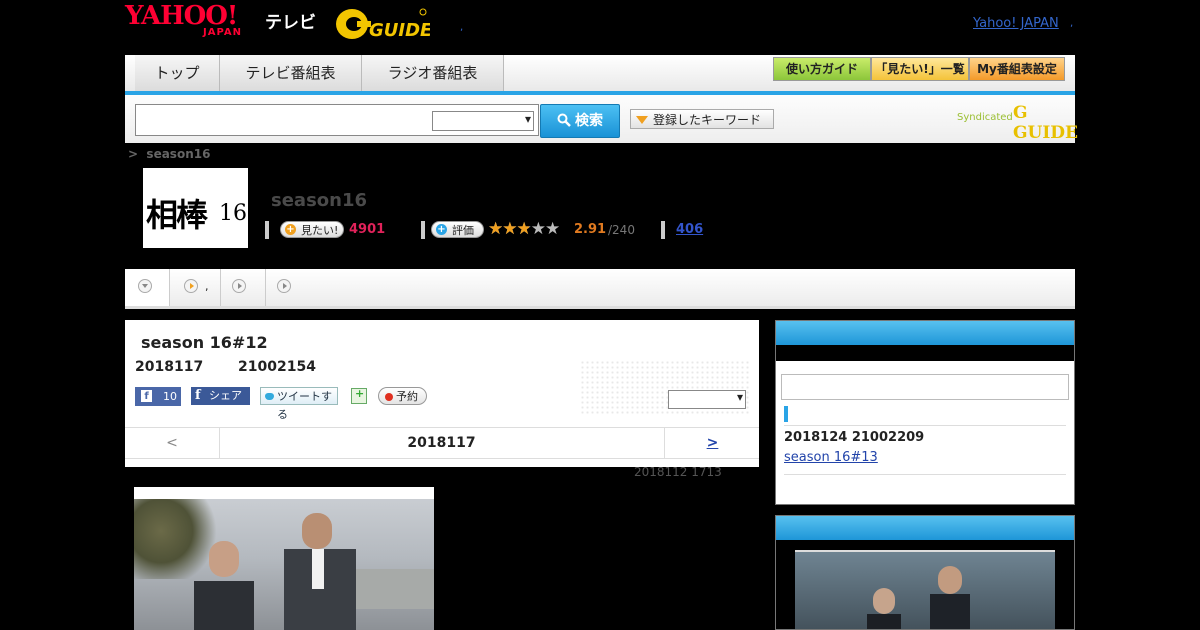 This screenshot has width=1200, height=630. Describe the element at coordinates (925, 387) in the screenshot. I see `sidebar-field` at that location.